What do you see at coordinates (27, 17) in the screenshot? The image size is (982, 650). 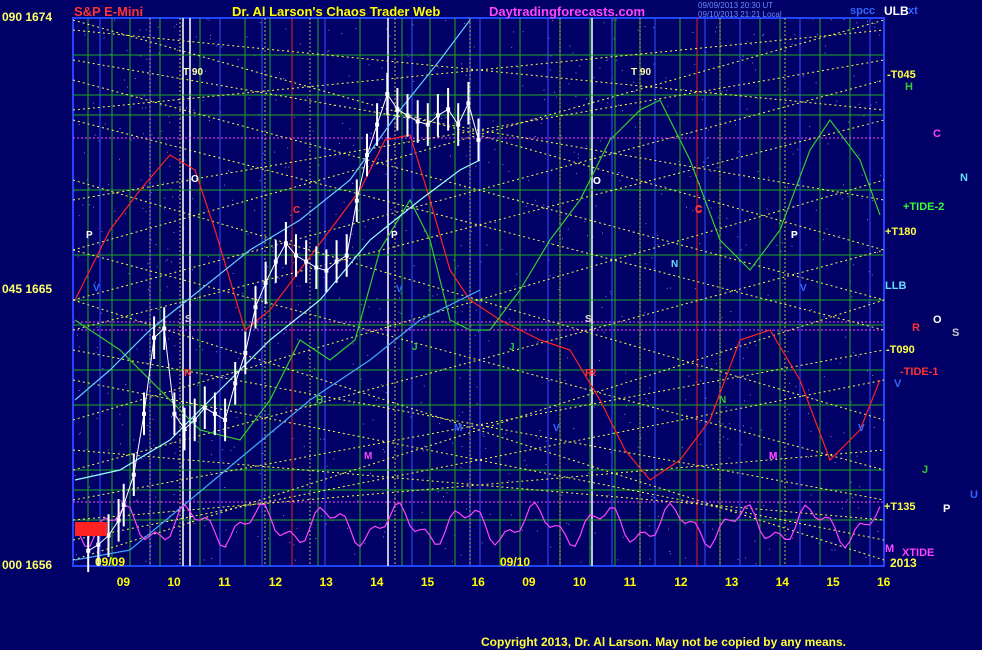 I see `y-label-top: 090 1674` at bounding box center [27, 17].